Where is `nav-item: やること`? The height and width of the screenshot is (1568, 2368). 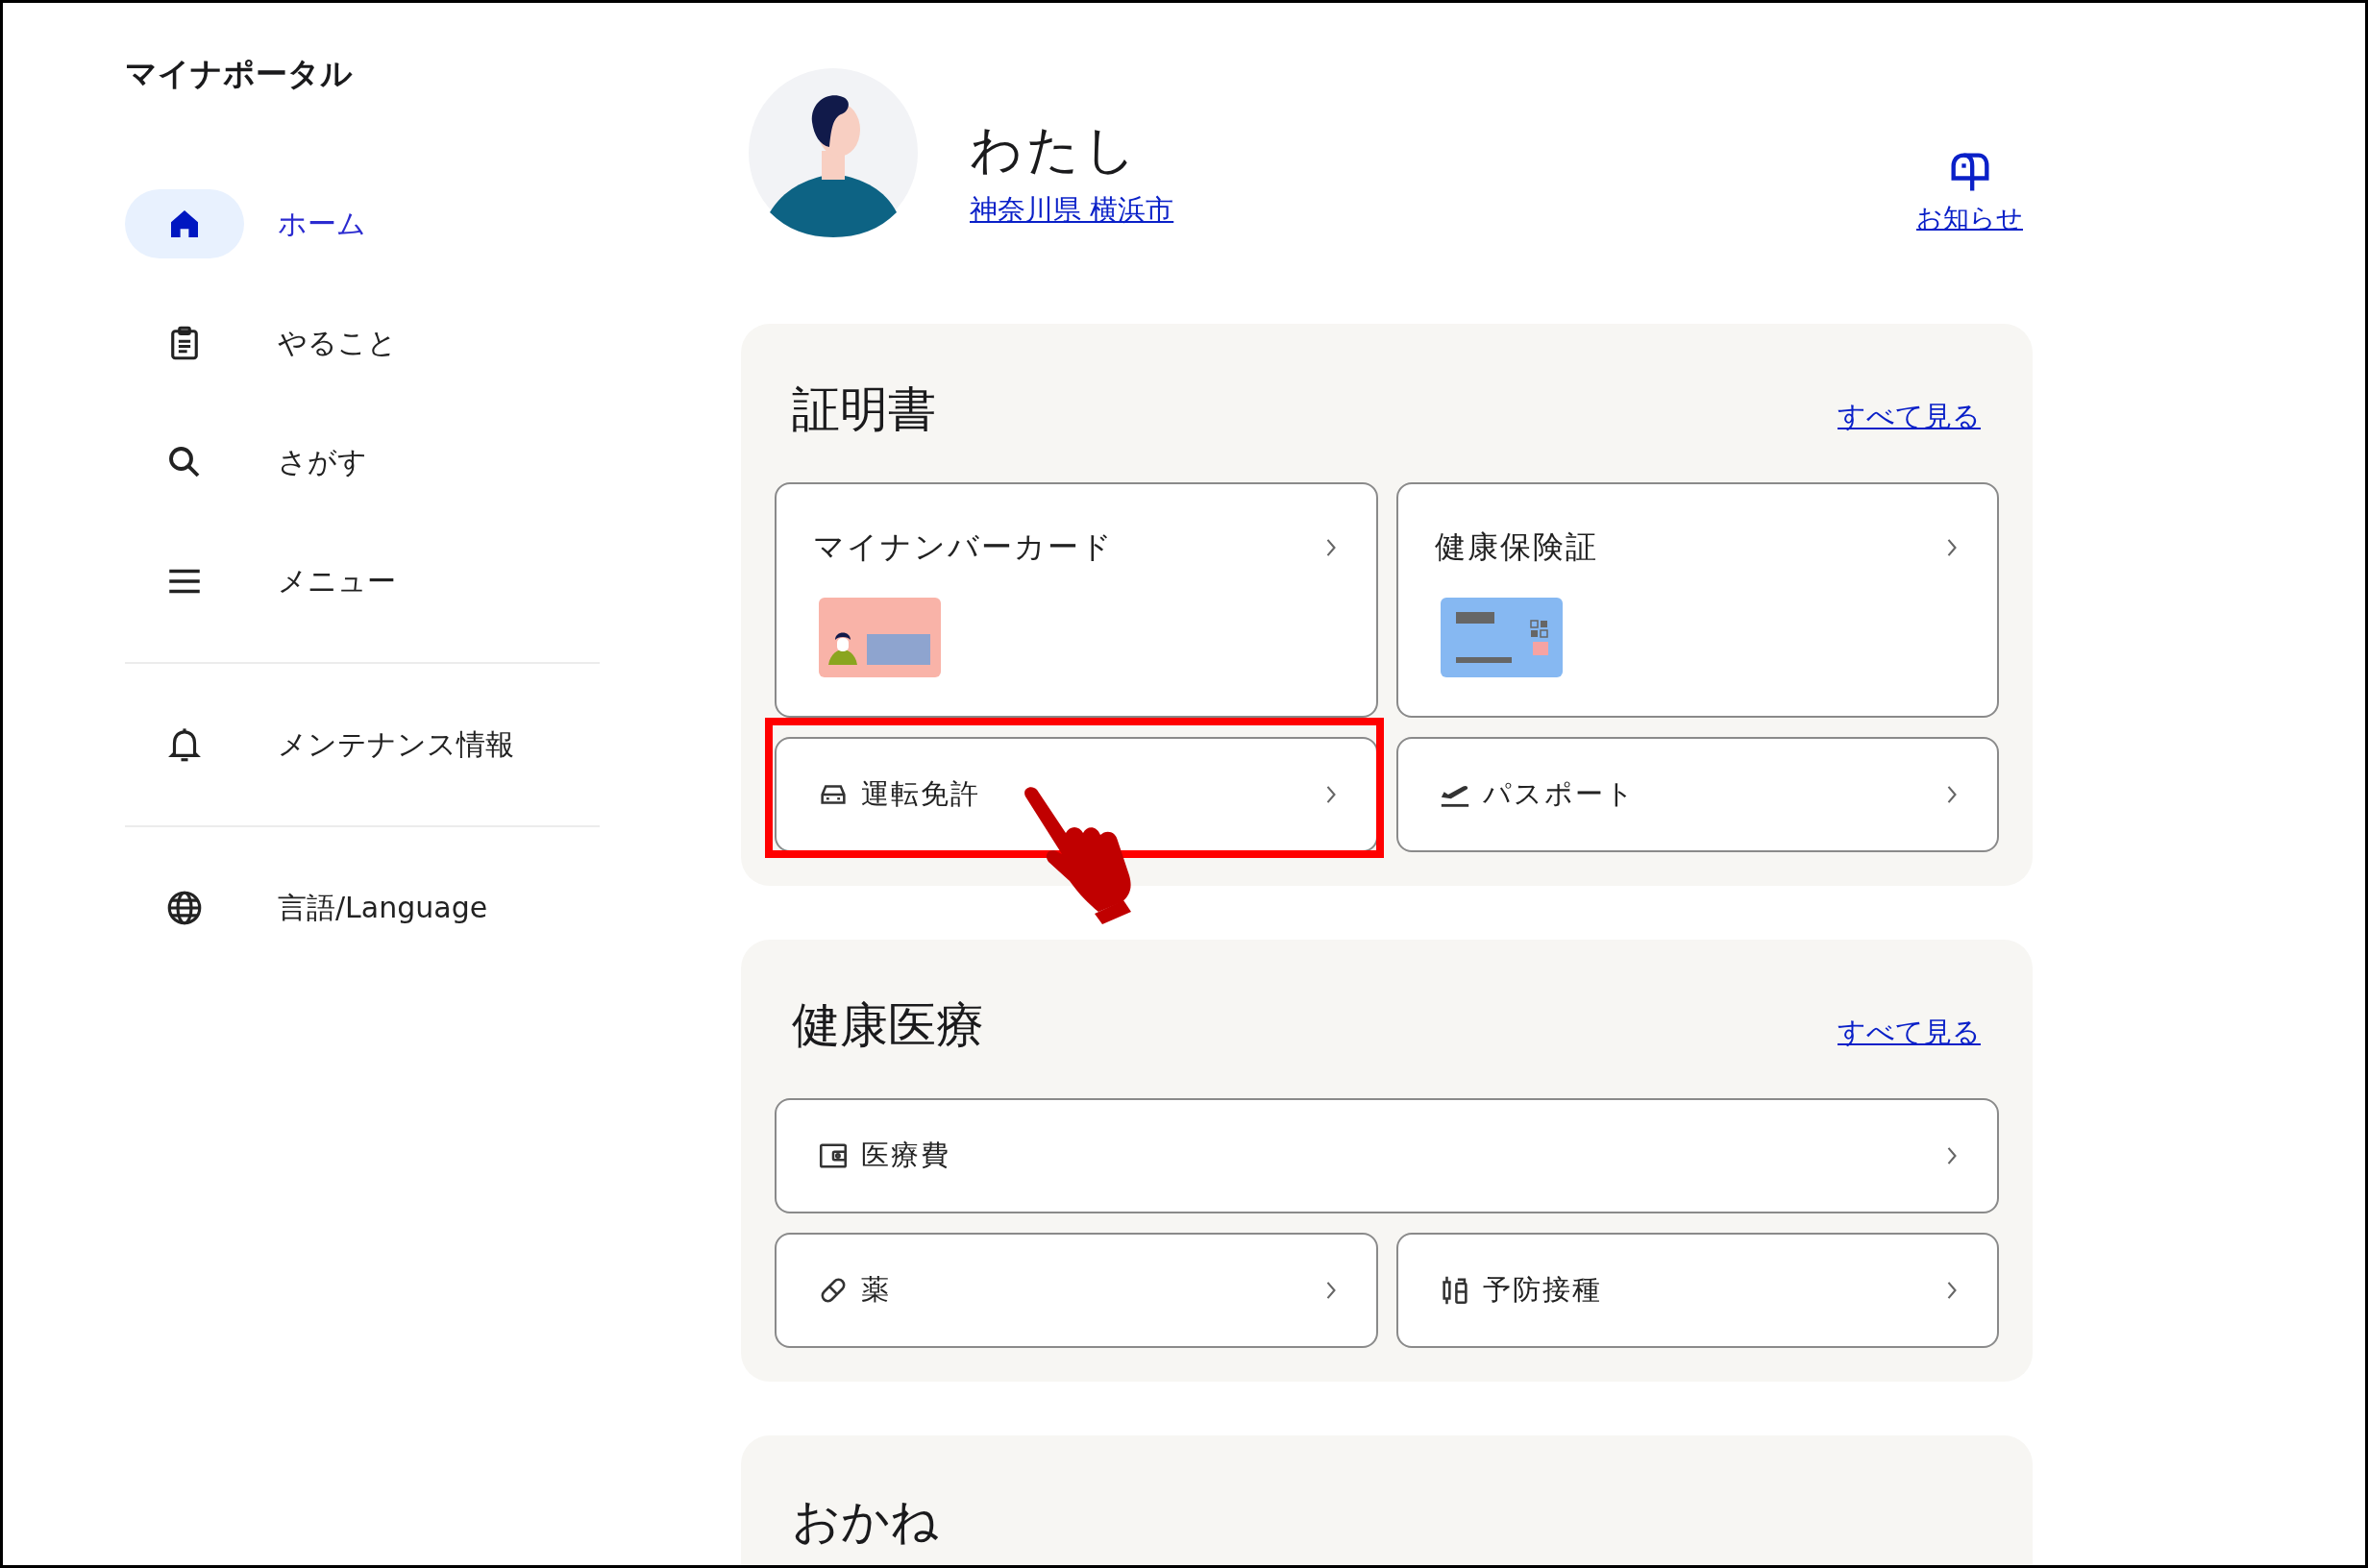
nav-item: やること is located at coordinates (433, 343).